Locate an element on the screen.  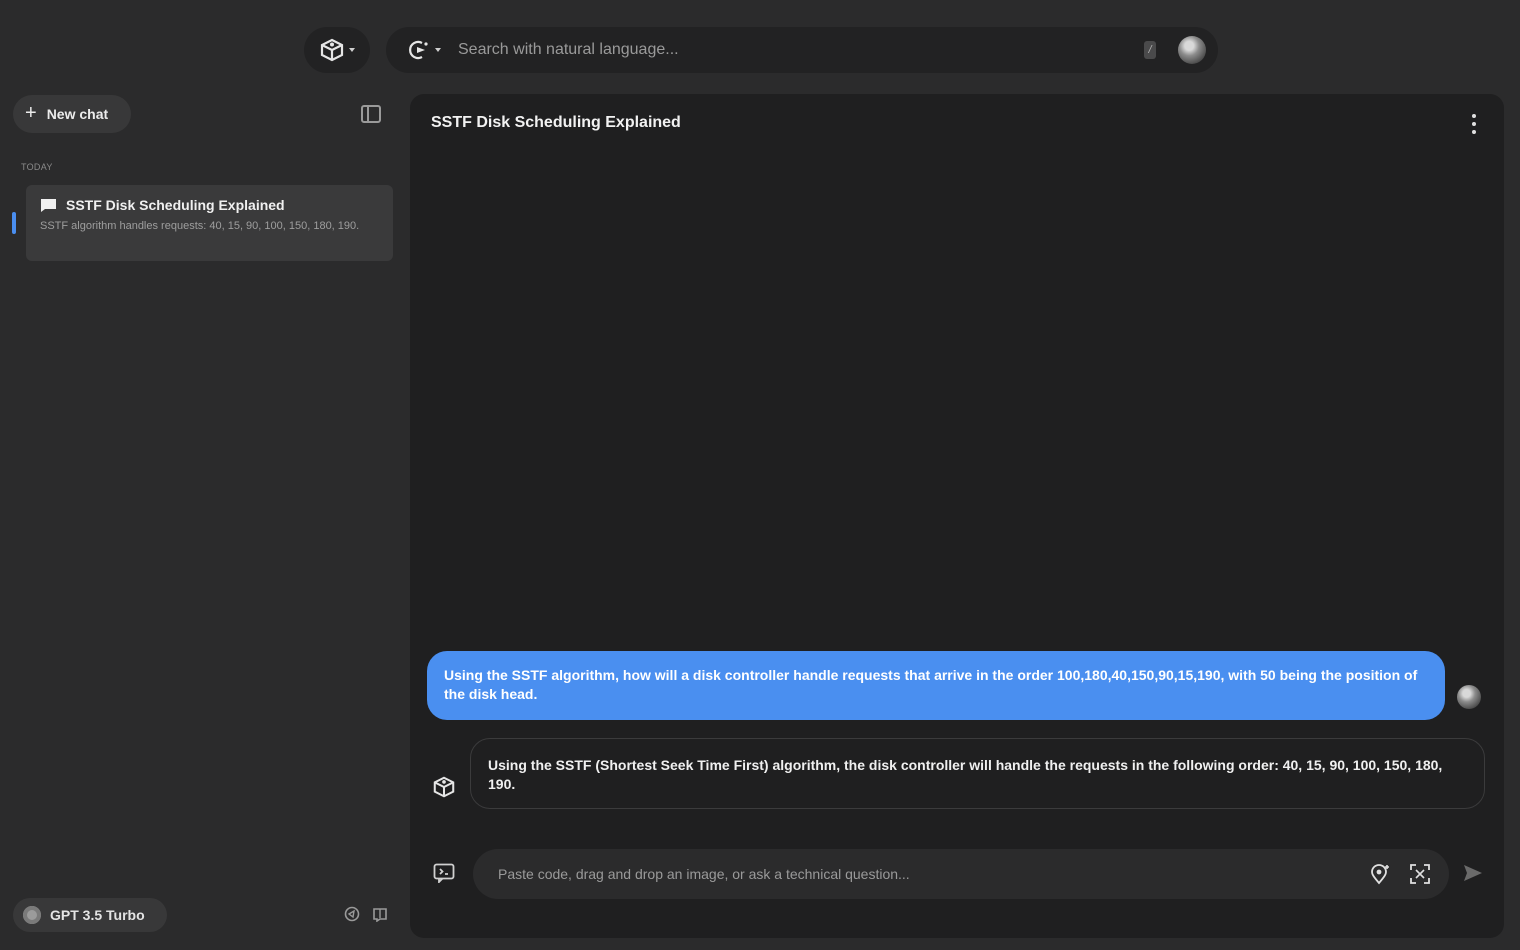
section-label-today: TODAY is located at coordinates (37, 167).